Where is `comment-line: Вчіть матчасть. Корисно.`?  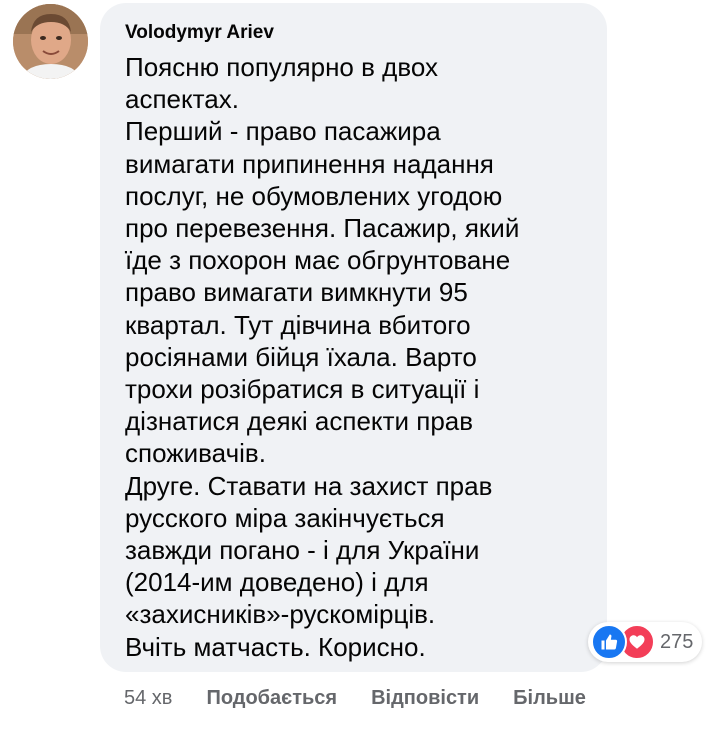
comment-line: Вчіть матчасть. Корисно. is located at coordinates (275, 646).